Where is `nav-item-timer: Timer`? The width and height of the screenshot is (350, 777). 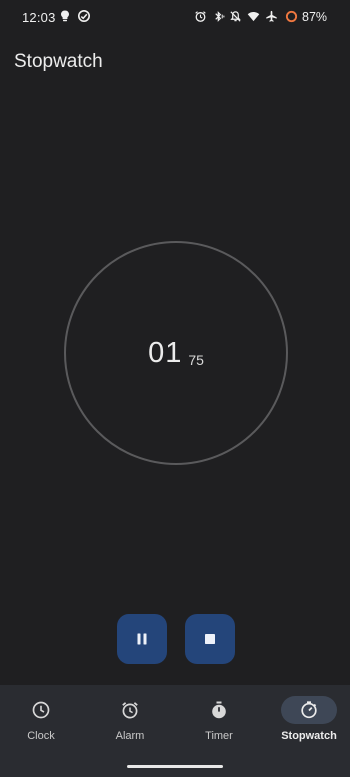
nav-item-timer: Timer is located at coordinates (219, 720).